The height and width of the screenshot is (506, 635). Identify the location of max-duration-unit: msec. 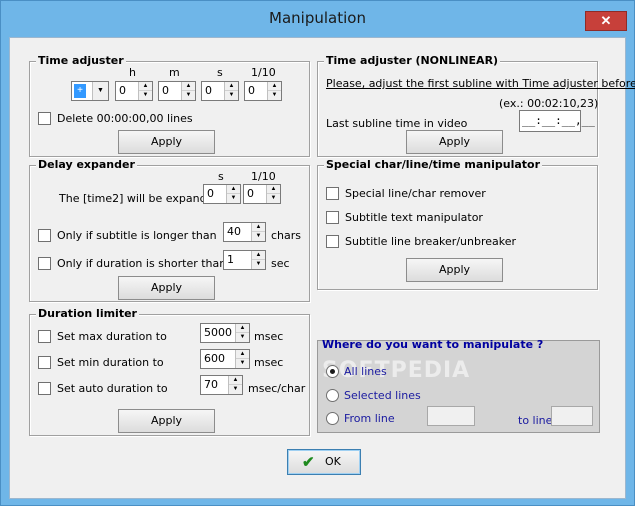
(269, 336).